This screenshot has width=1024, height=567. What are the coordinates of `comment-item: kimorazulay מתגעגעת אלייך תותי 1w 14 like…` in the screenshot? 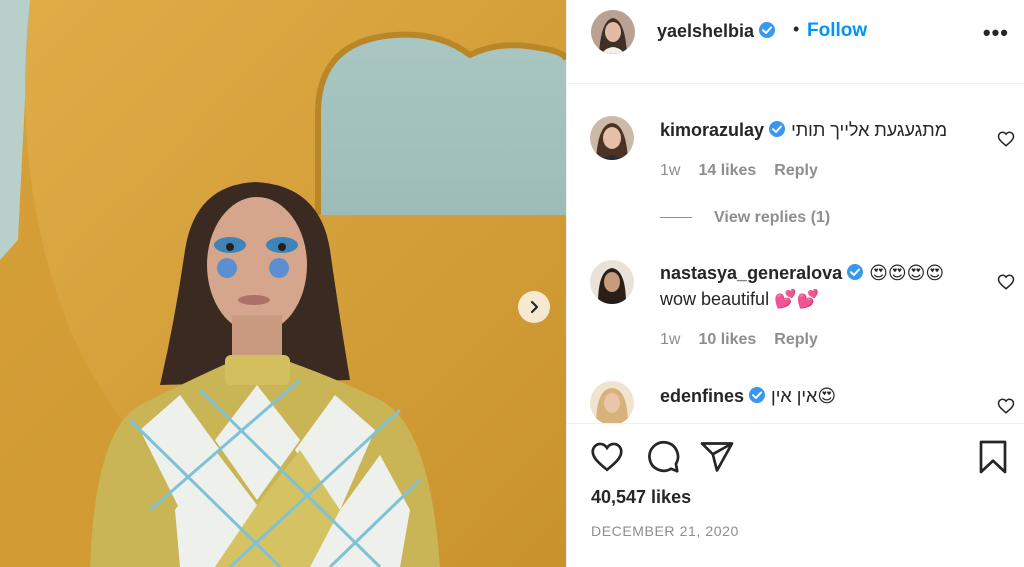 It's located at (795, 160).